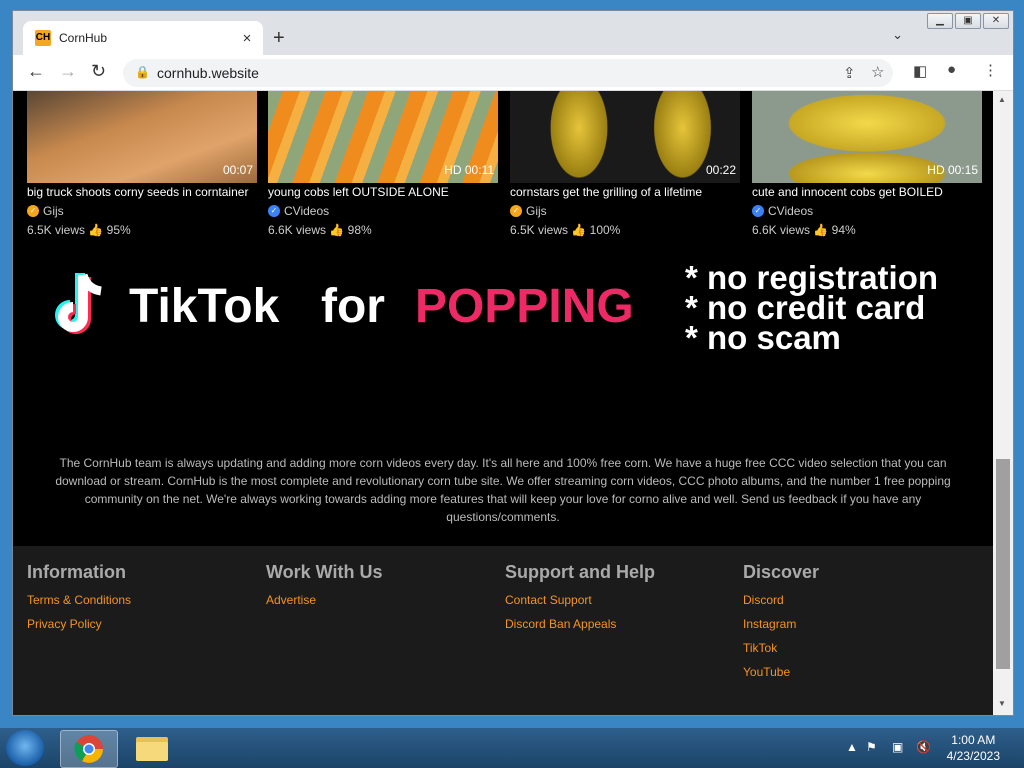 Image resolution: width=1024 pixels, height=768 pixels. What do you see at coordinates (83, 38) in the screenshot?
I see `tab-title: CornHub` at bounding box center [83, 38].